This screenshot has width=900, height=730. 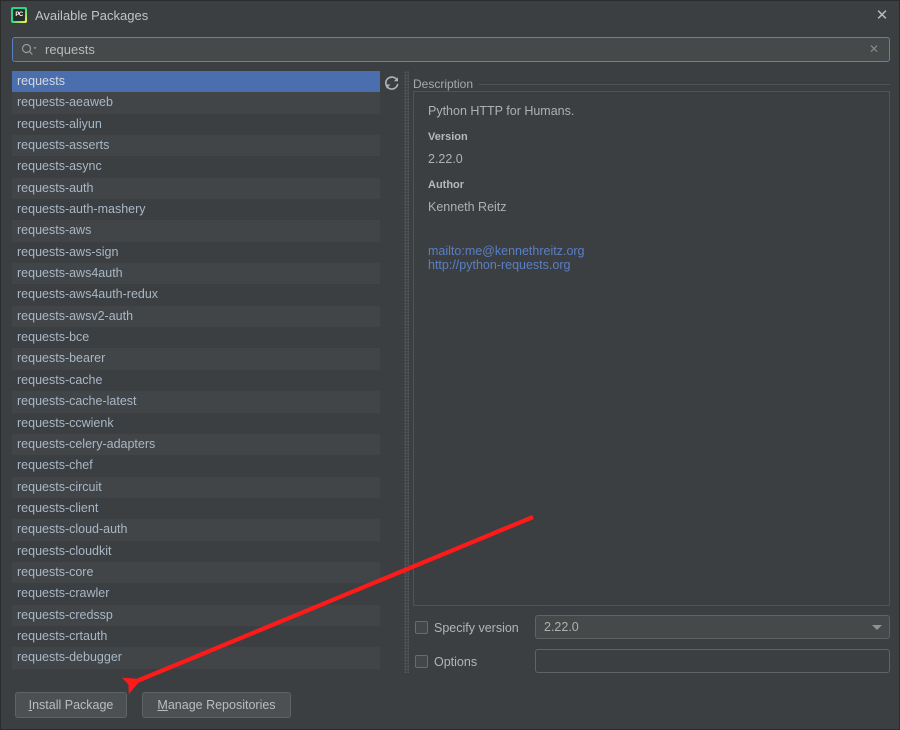 I want to click on package-list-item: requests-cache-latest, so click(x=196, y=402).